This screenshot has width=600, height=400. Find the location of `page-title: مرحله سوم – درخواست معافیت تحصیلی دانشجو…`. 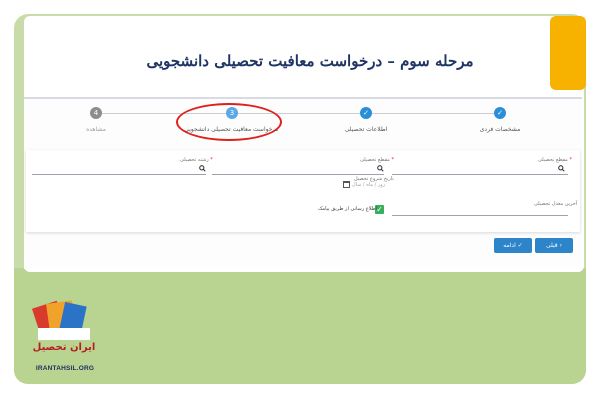

page-title: مرحله سوم – درخواست معافیت تحصیلی دانشجو… is located at coordinates (310, 61).